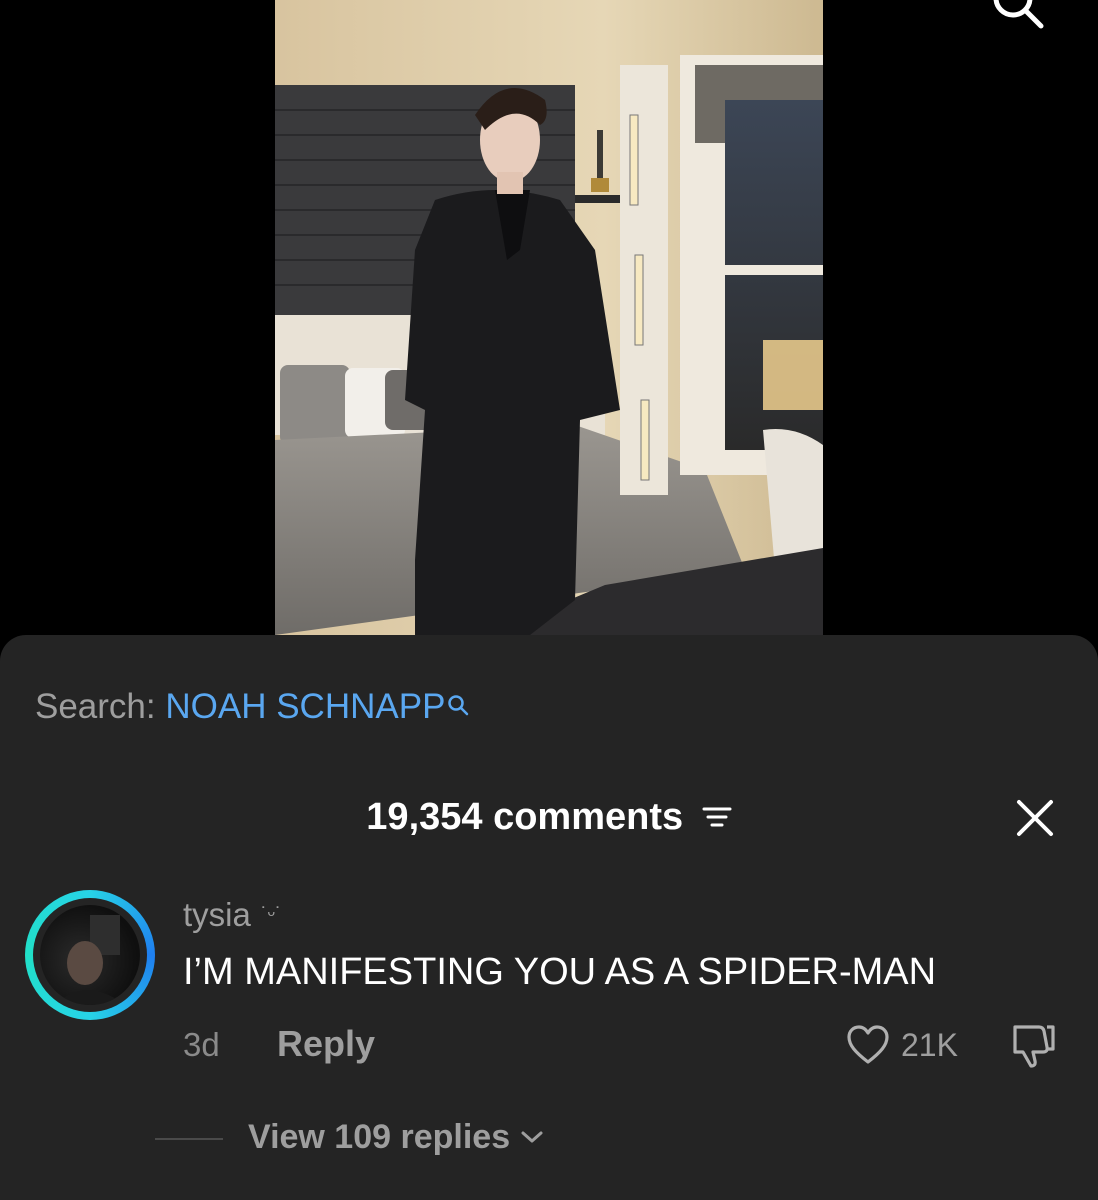  What do you see at coordinates (379, 1137) in the screenshot?
I see `view-replies-label: View 109 replies` at bounding box center [379, 1137].